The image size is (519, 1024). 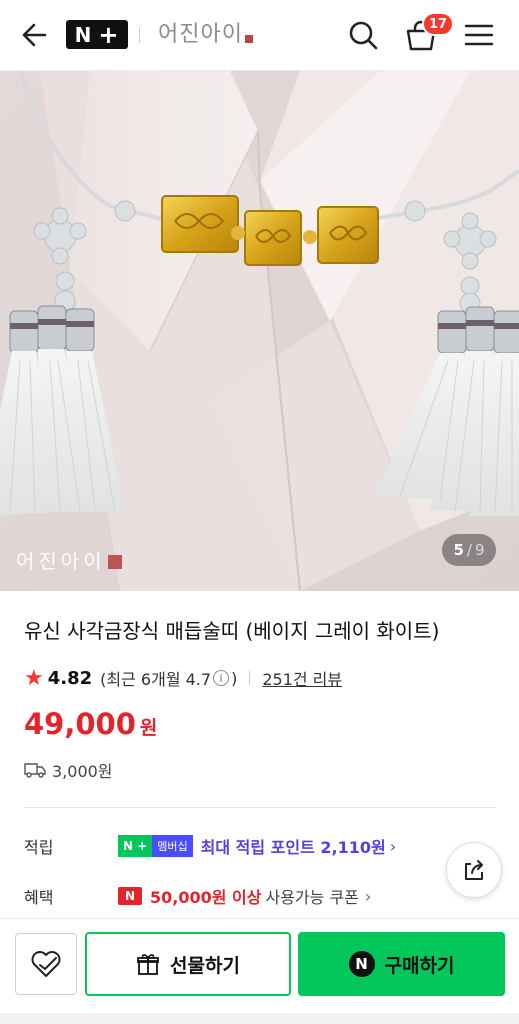 What do you see at coordinates (200, 34) in the screenshot?
I see `store-name: 어진아이` at bounding box center [200, 34].